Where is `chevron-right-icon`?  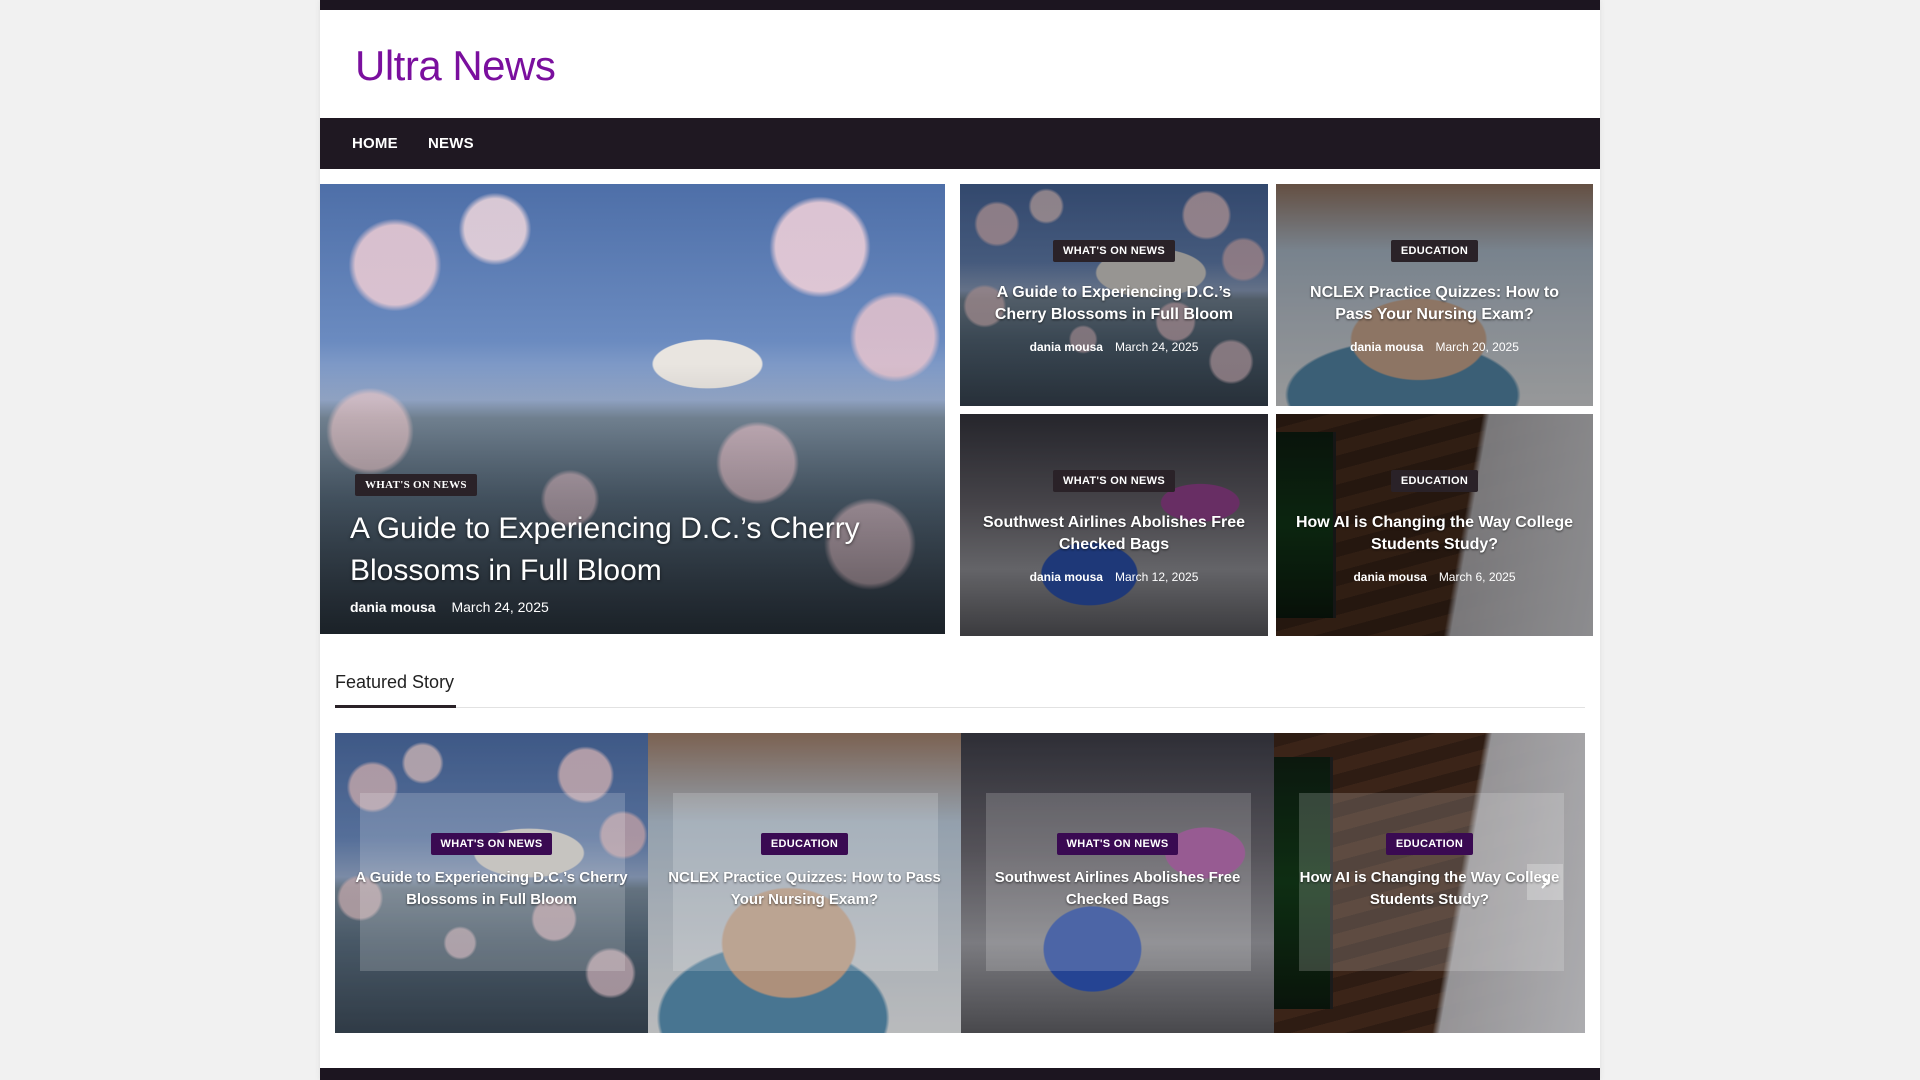
chevron-right-icon is located at coordinates (1545, 882).